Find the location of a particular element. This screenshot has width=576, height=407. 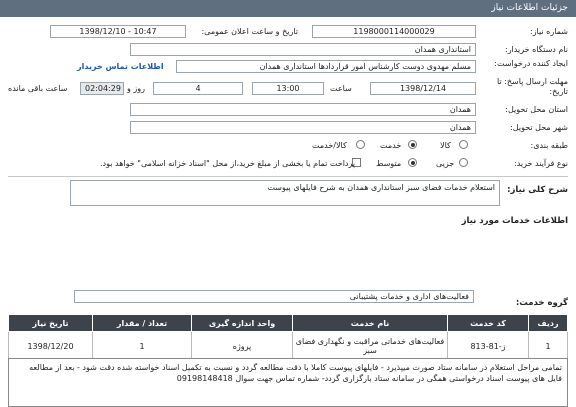

buyer-org-field: استانداری همدان is located at coordinates (303, 49).